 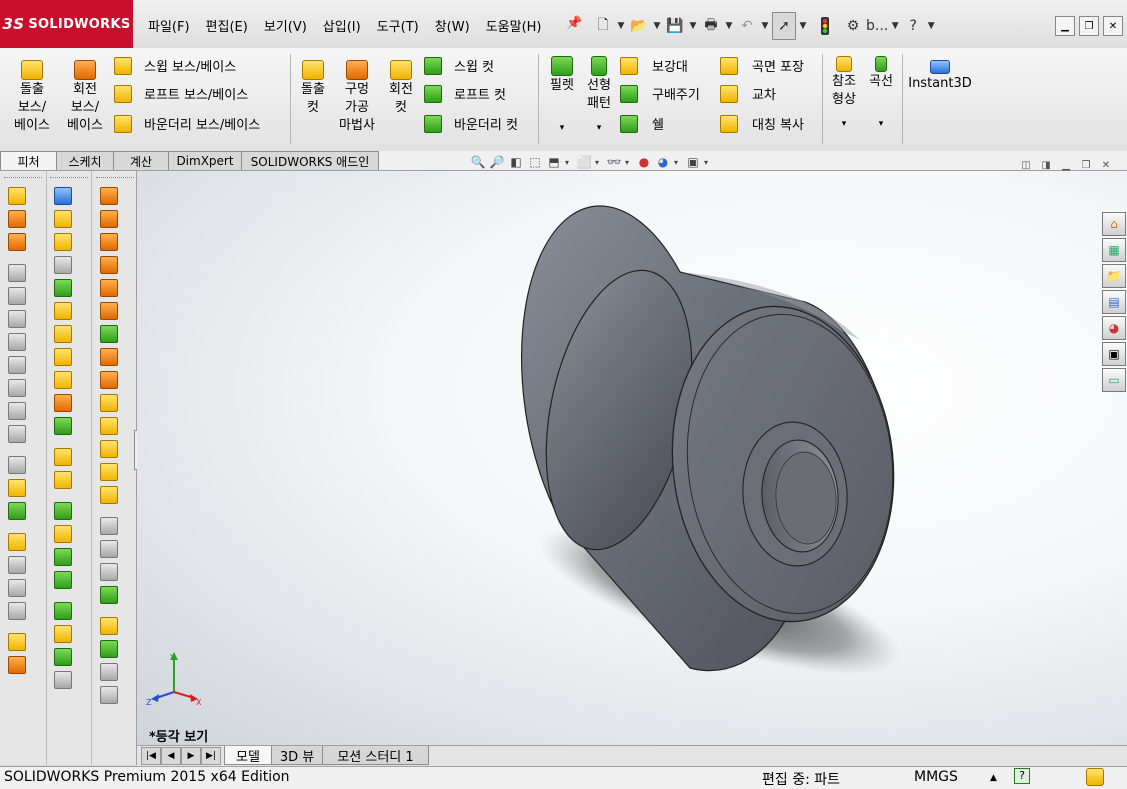 What do you see at coordinates (181, 93) in the screenshot?
I see `loft-boss-button: 로프트 보스/베이스` at bounding box center [181, 93].